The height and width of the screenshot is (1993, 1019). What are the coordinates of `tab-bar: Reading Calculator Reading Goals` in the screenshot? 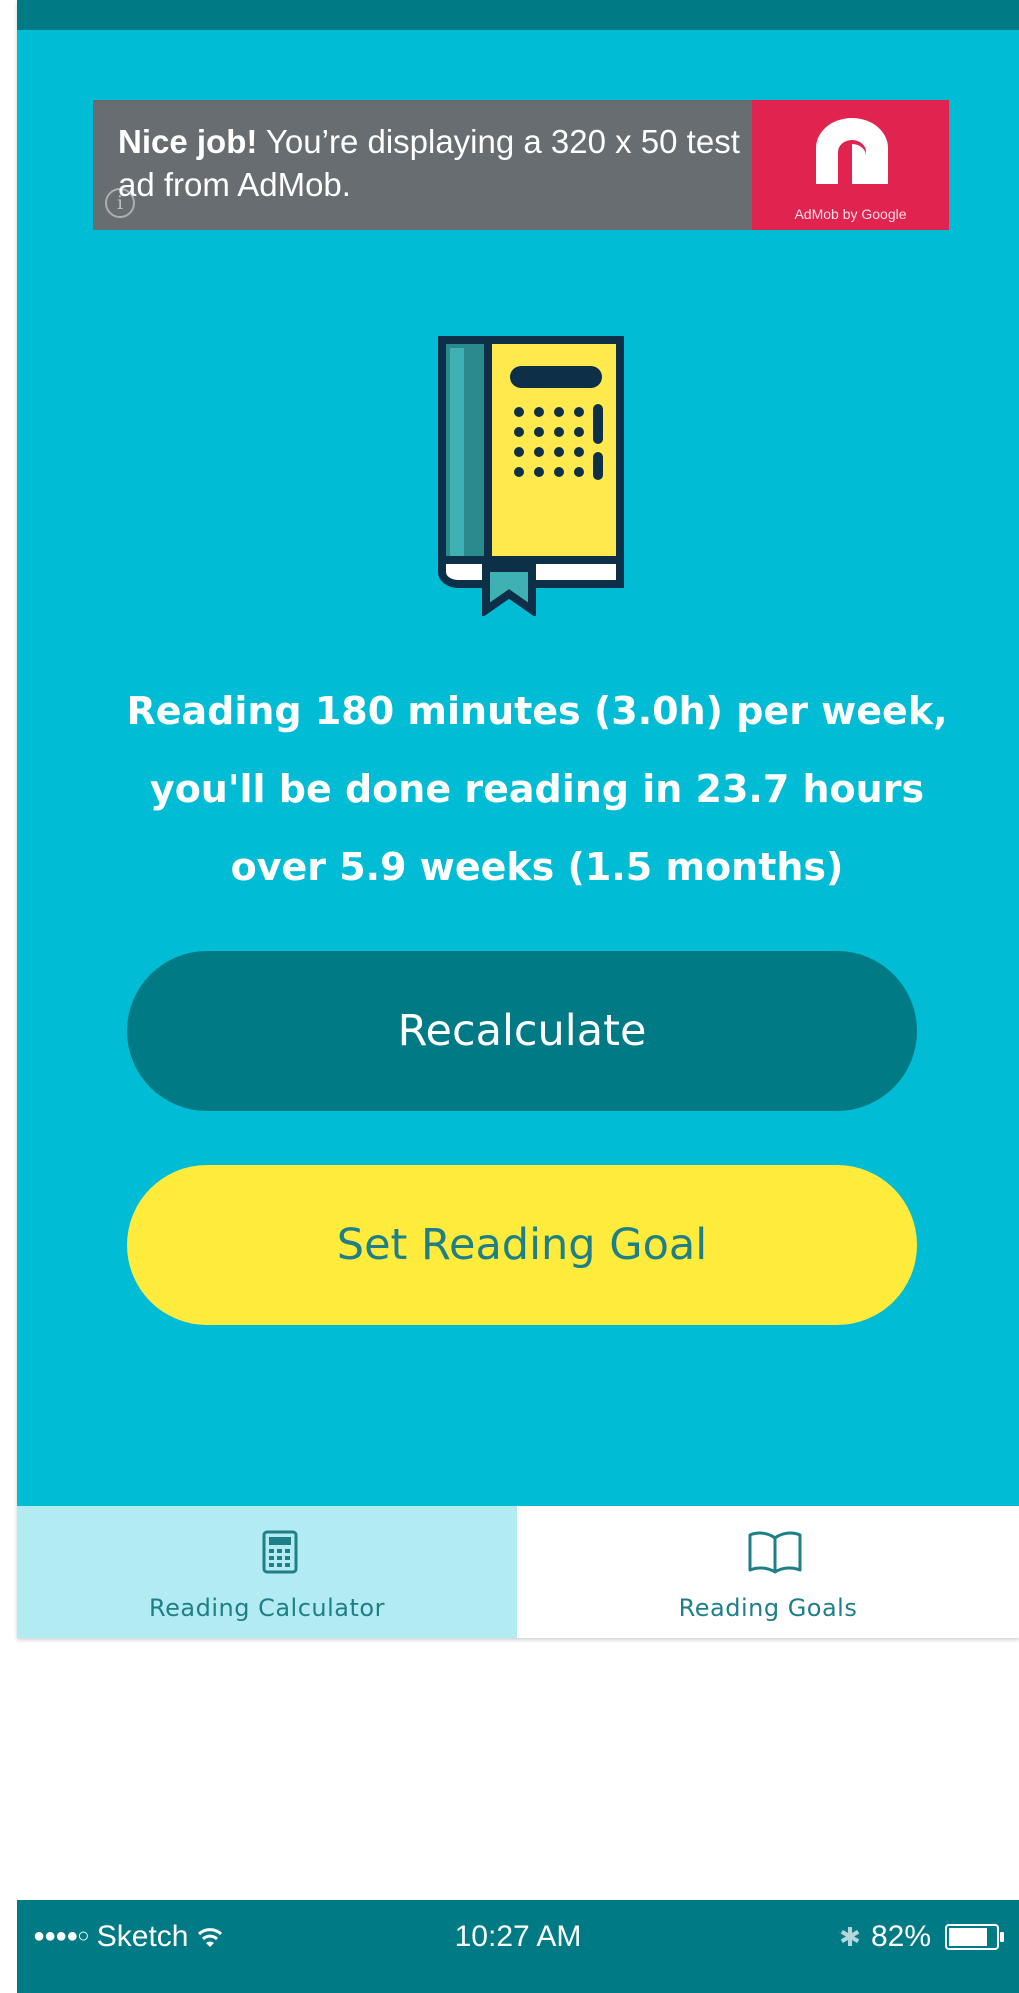 It's located at (518, 1572).